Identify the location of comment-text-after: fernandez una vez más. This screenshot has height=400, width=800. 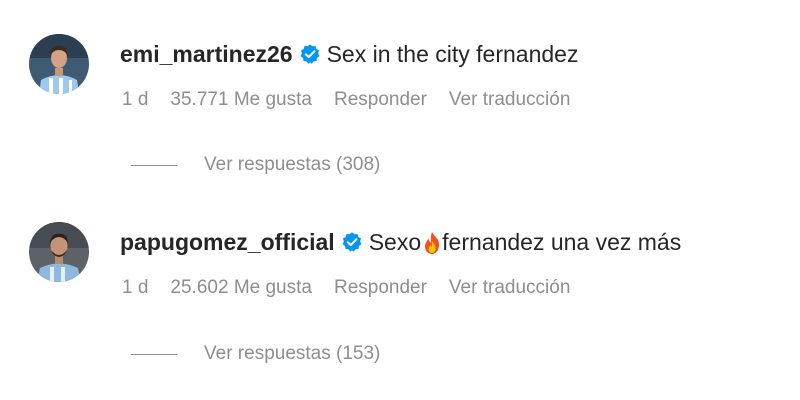
(562, 241).